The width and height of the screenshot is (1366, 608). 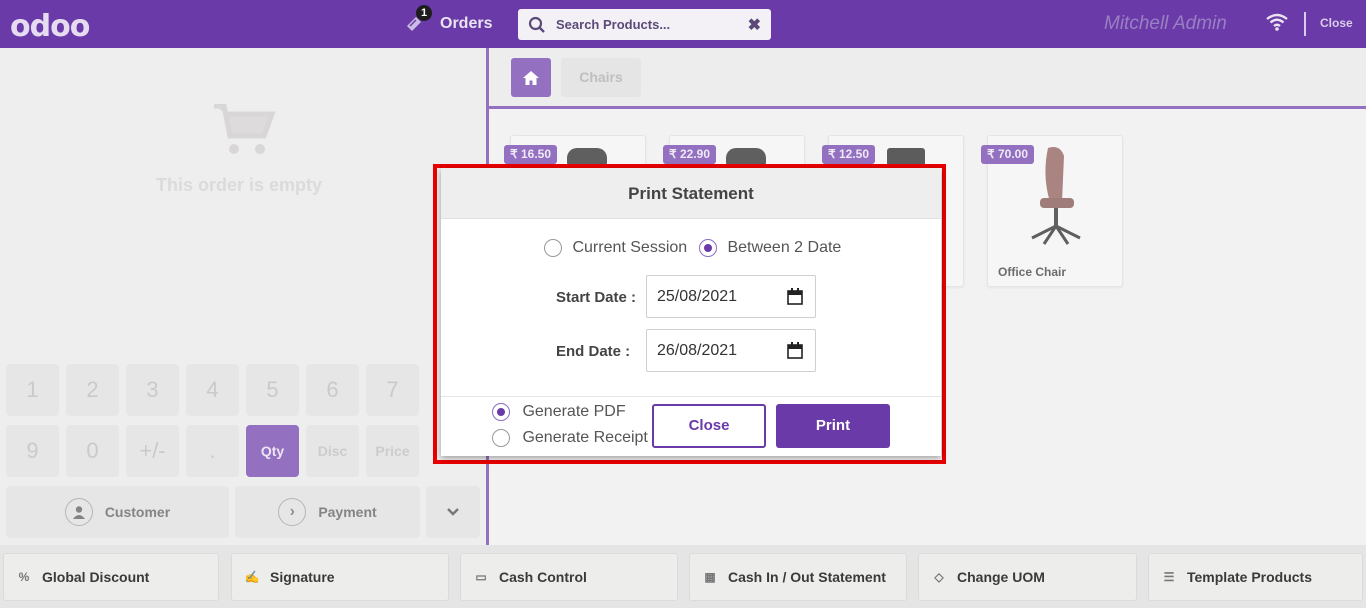 I want to click on global-discount-button: % Global Discount, so click(x=111, y=577).